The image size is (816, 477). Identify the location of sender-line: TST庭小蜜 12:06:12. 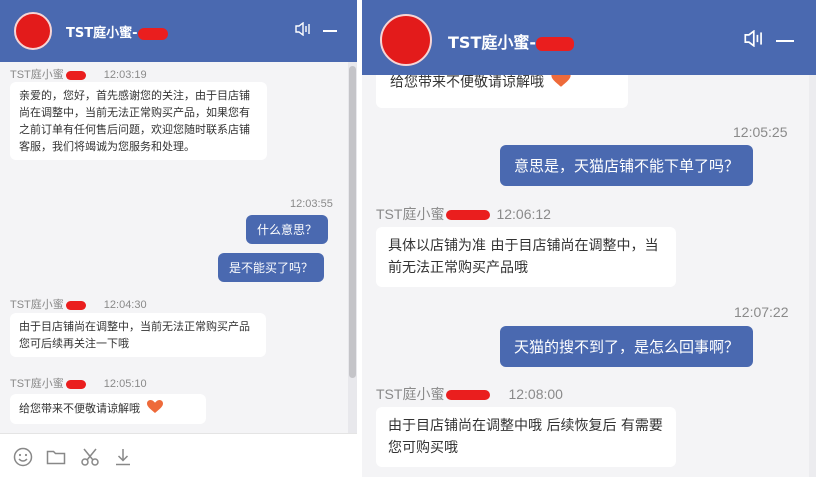
(463, 214).